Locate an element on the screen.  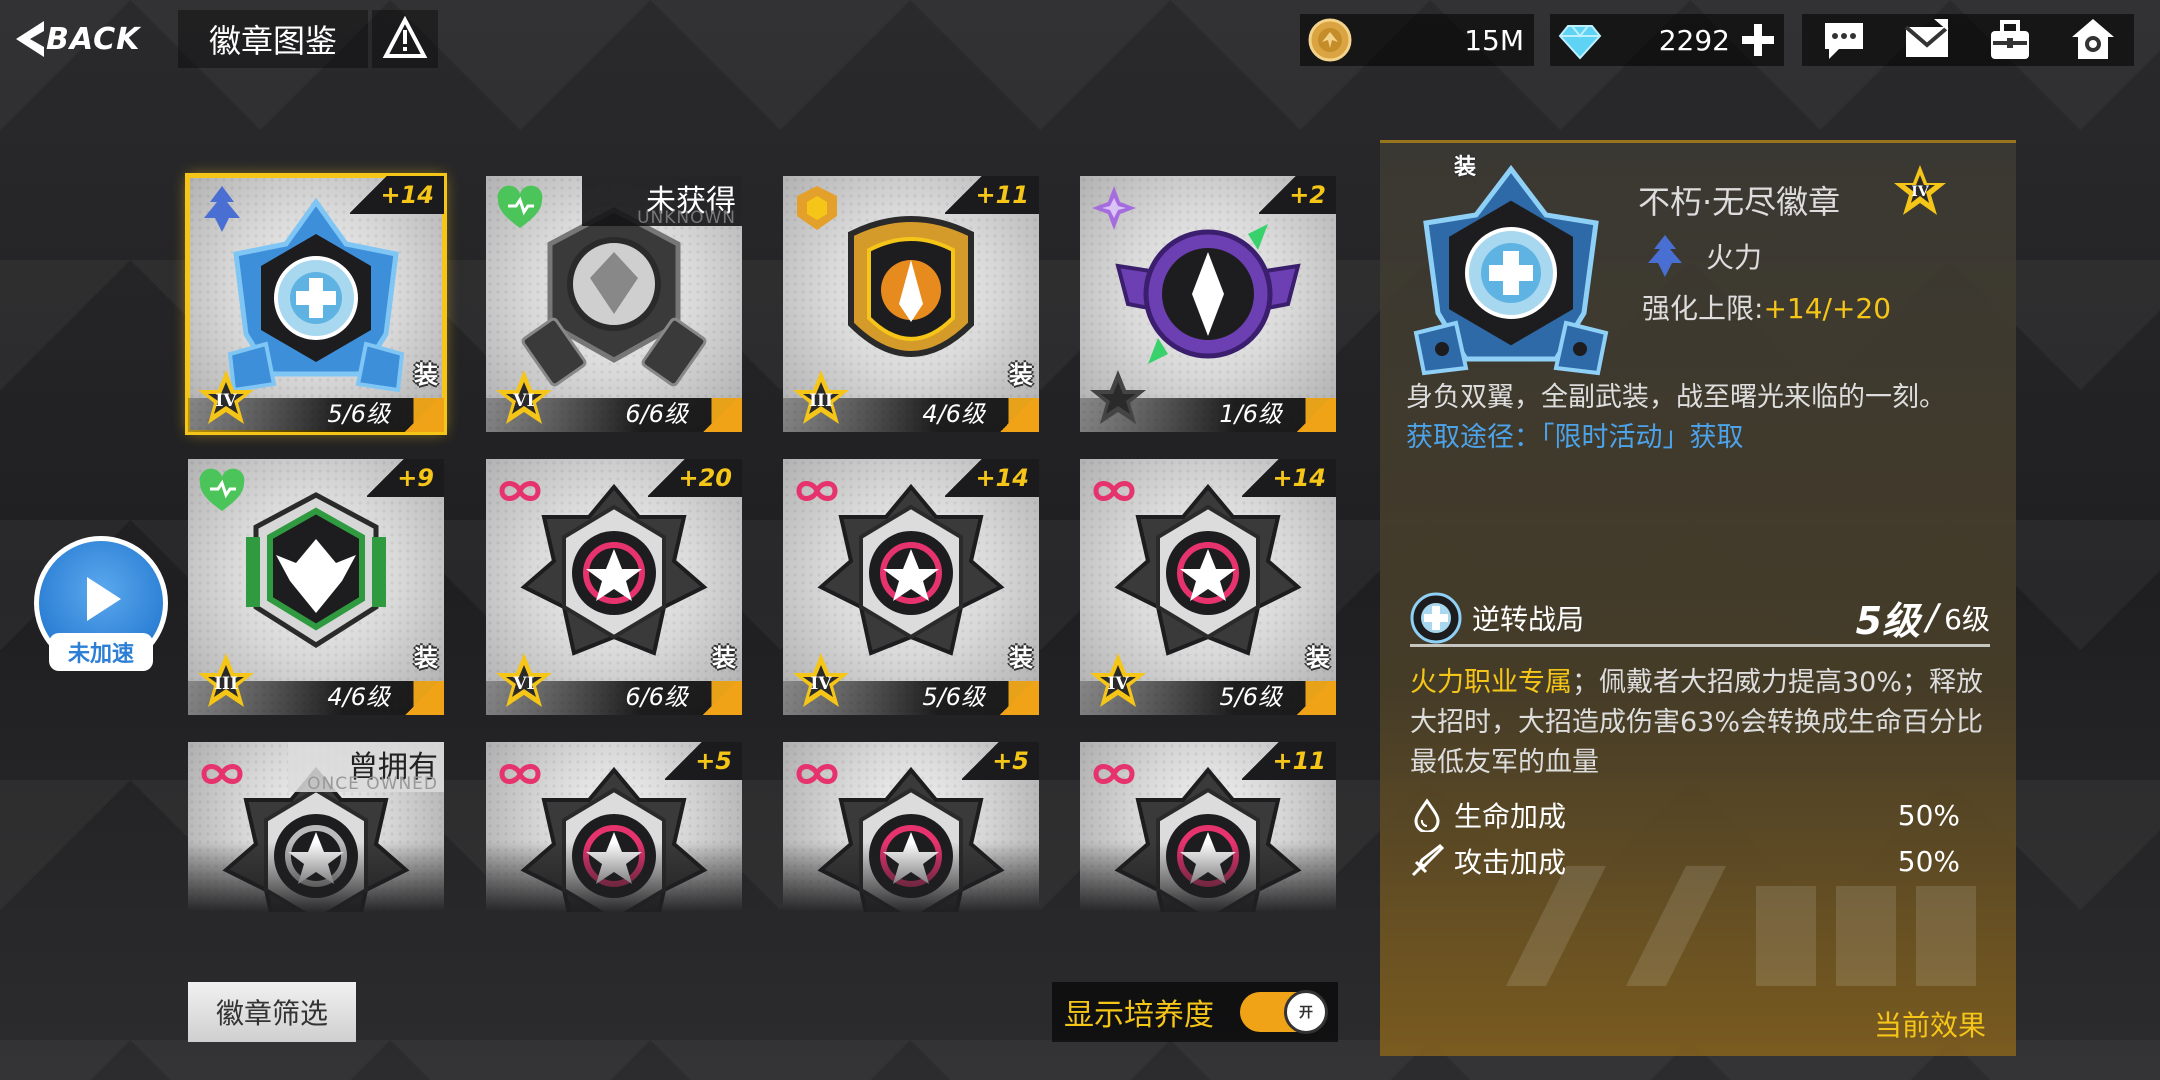
badge-description: 身负双翼，全副武装，战至曙光来临的一刻。 is located at coordinates (1676, 397).